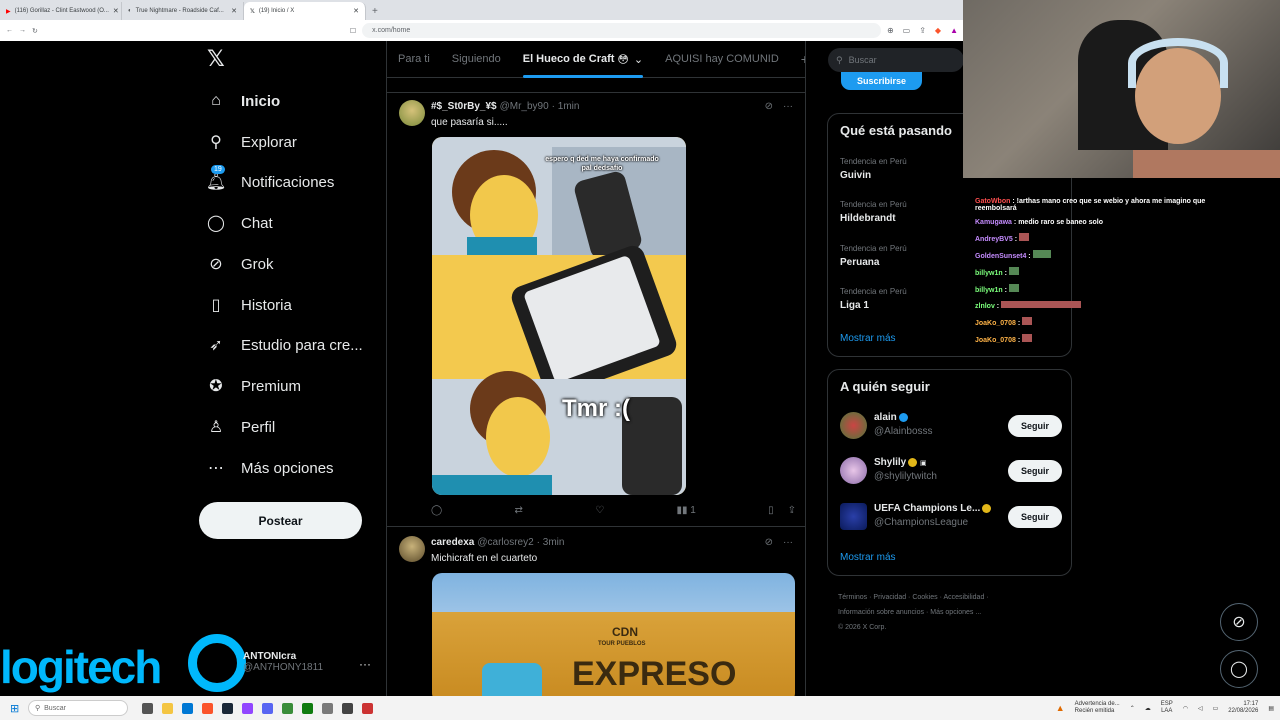 The width and height of the screenshot is (1280, 720). I want to click on follow-suggestion: Shylily ▣ @shylilytwitch Seguir, so click(951, 472).